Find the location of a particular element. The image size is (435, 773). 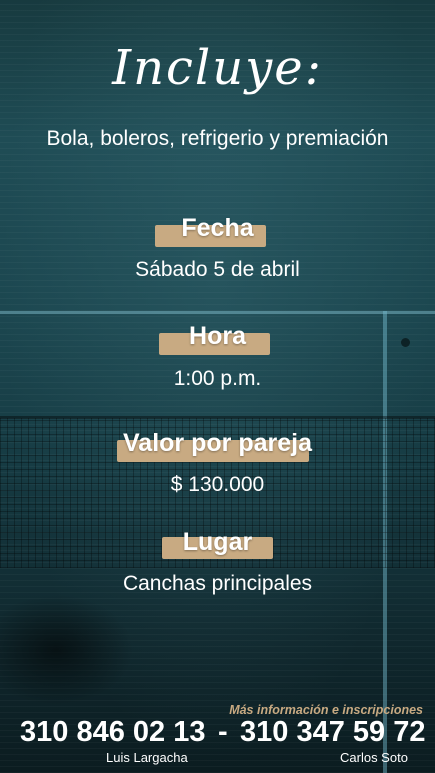

page-title: Incluye: is located at coordinates (217, 68).